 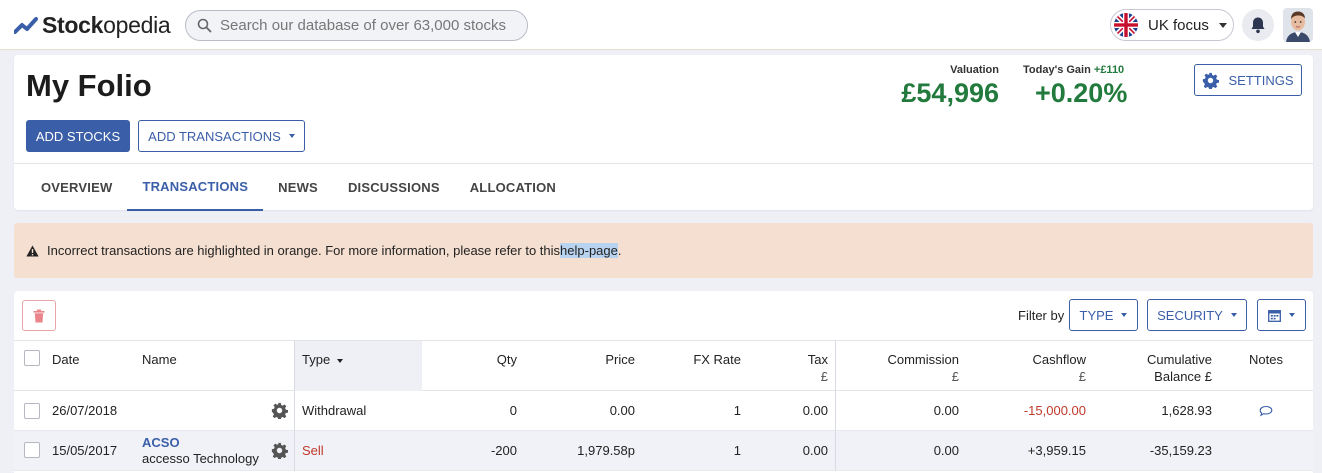 What do you see at coordinates (1109, 70) in the screenshot?
I see `todays-gain-absolute: +£110` at bounding box center [1109, 70].